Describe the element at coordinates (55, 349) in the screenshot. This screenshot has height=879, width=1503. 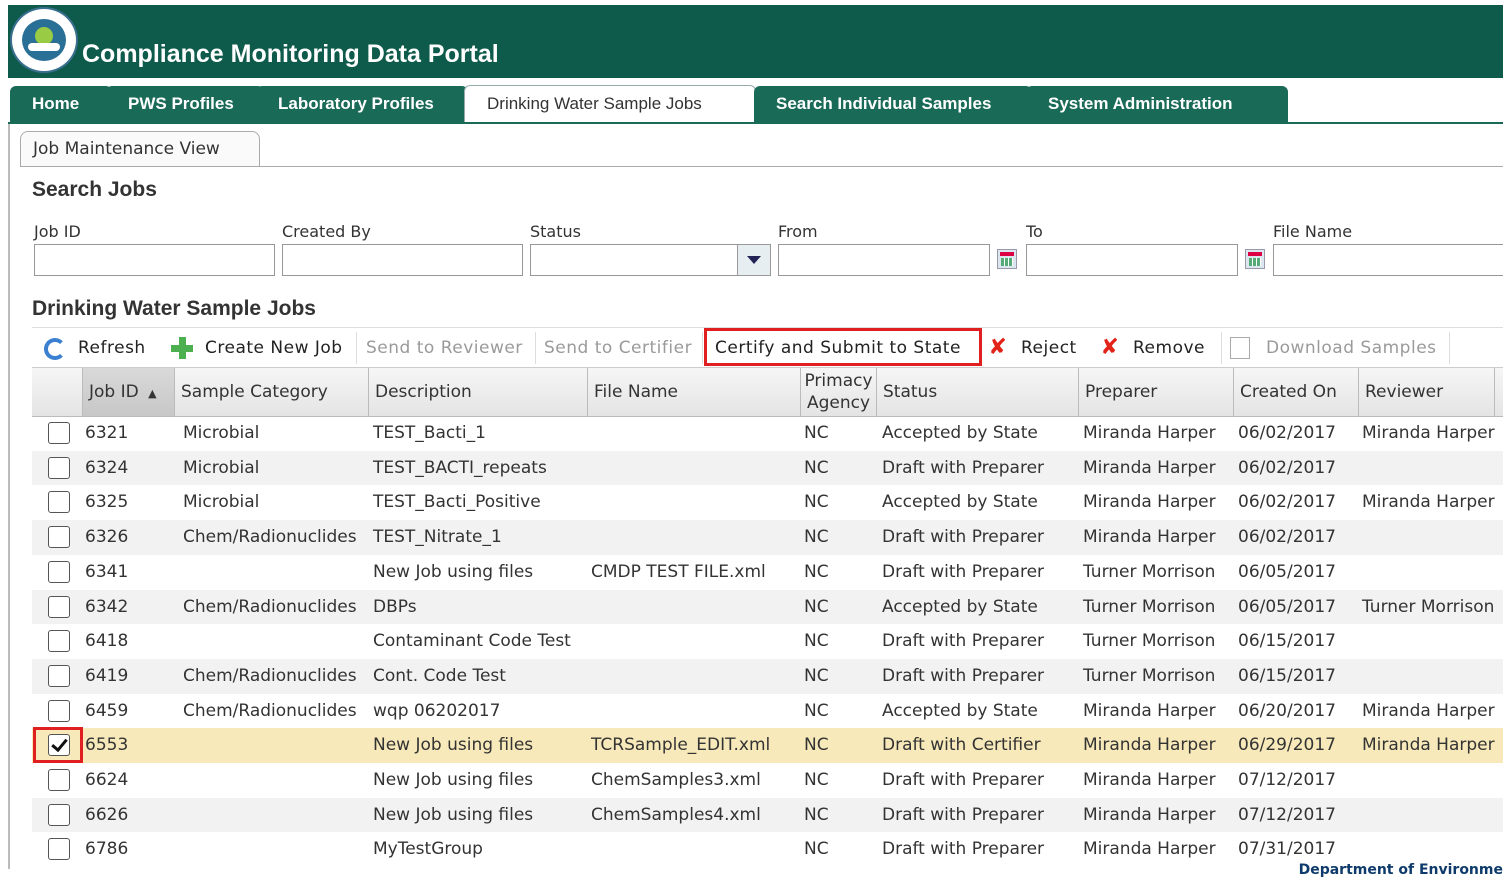
I see `refresh-icon` at that location.